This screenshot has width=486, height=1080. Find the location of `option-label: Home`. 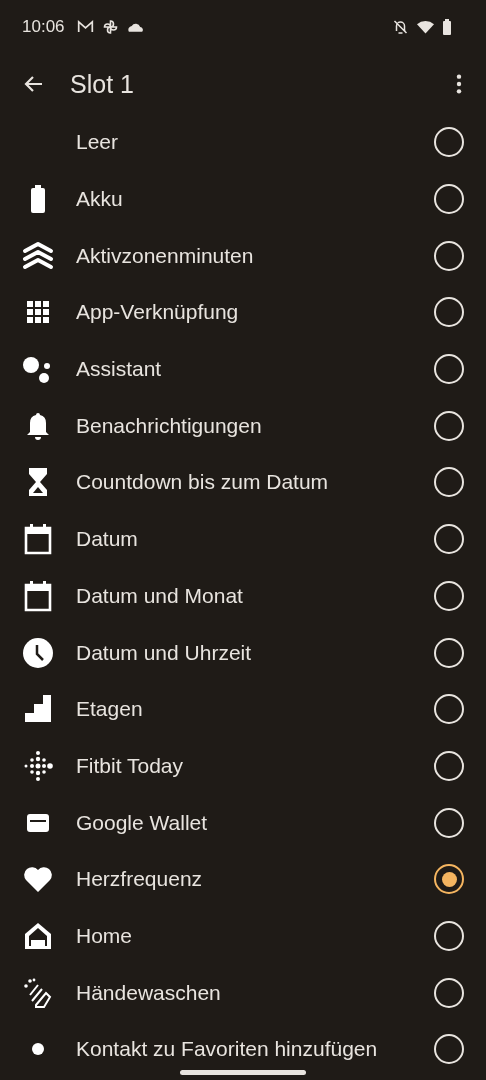

option-label: Home is located at coordinates (105, 935).